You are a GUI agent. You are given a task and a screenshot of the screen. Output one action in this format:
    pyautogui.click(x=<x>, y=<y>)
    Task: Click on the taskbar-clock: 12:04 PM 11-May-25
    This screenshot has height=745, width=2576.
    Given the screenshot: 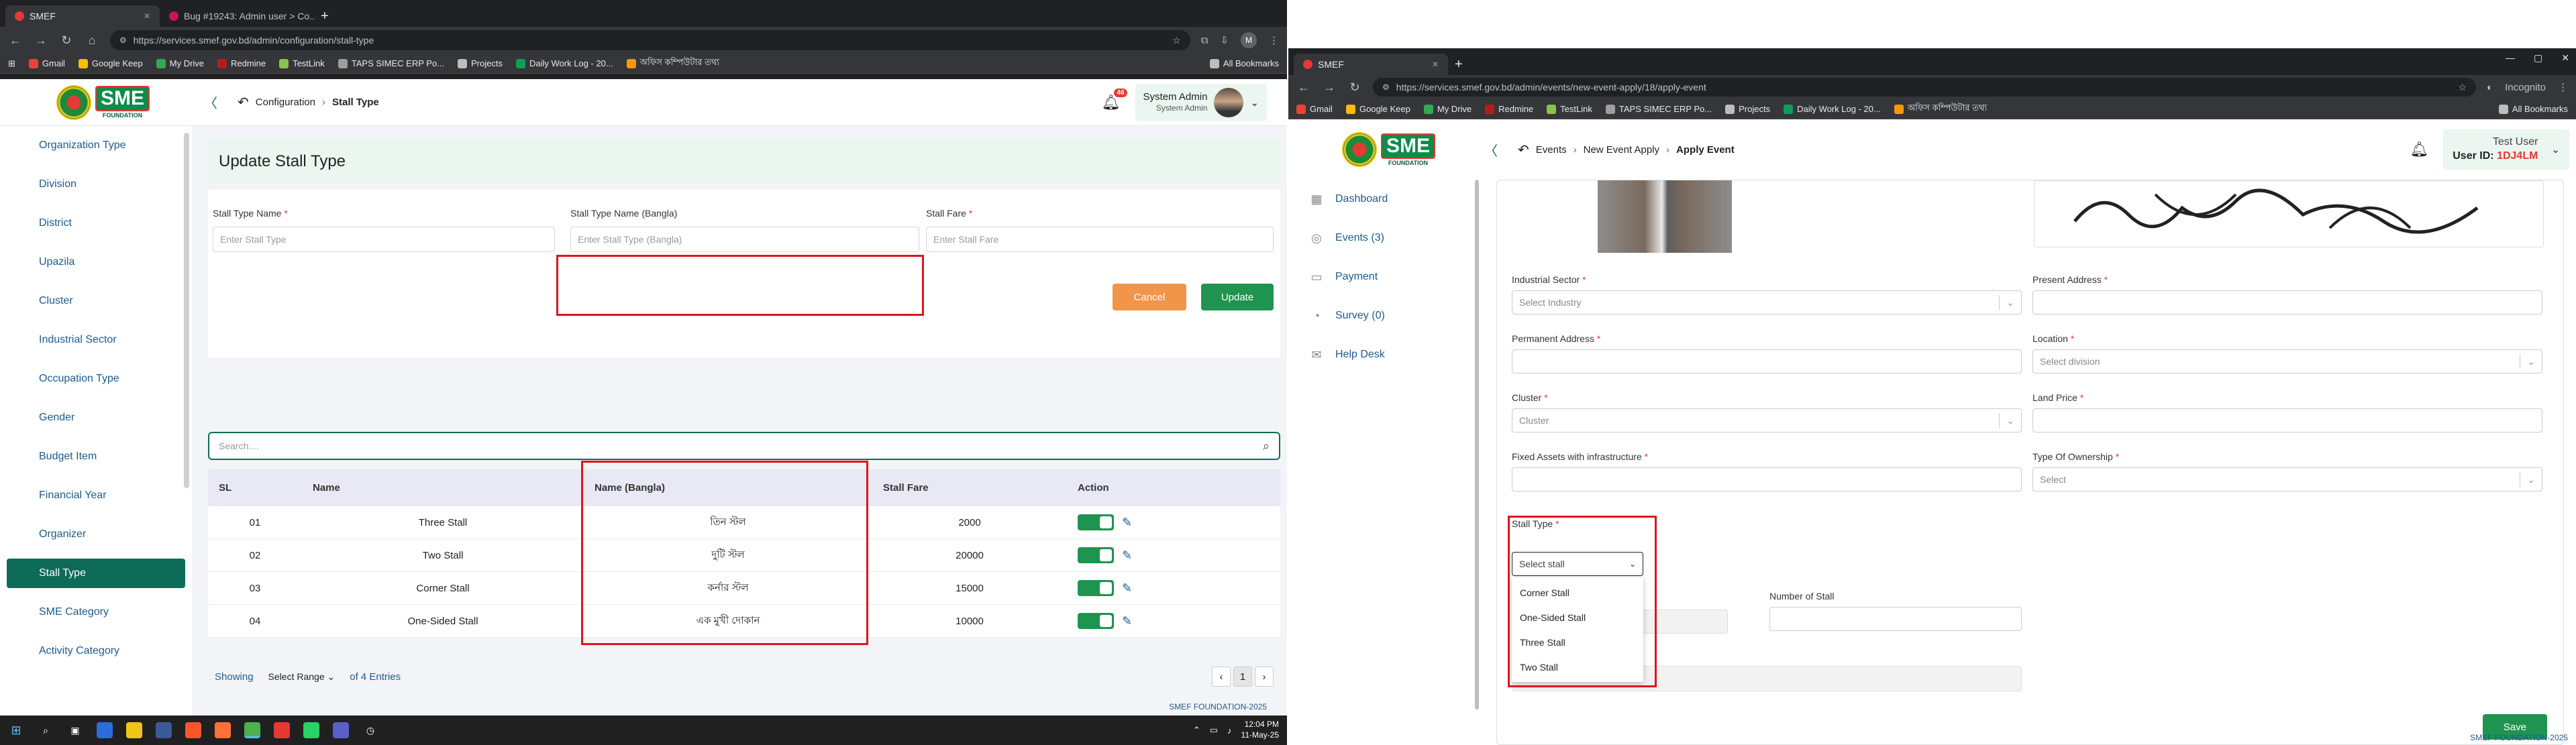 What is the action you would take?
    pyautogui.click(x=1260, y=730)
    